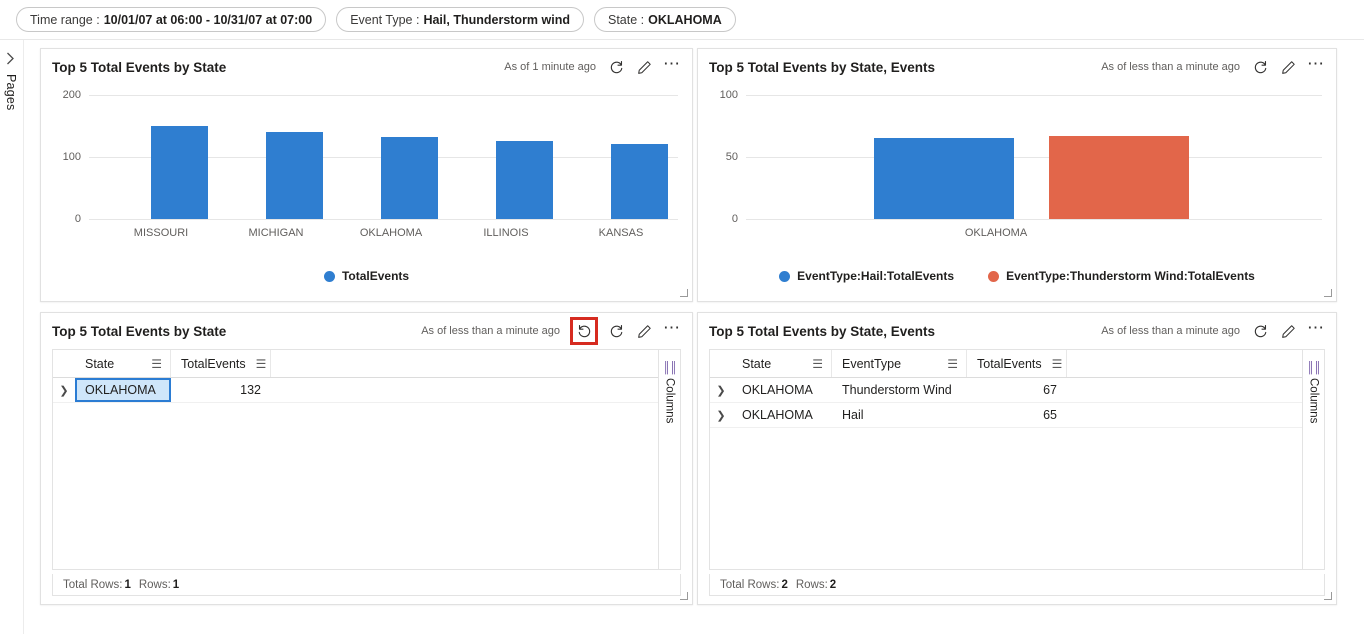 This screenshot has width=1364, height=634. What do you see at coordinates (139, 67) in the screenshot?
I see `panel-title: Top 5 Total Events by State` at bounding box center [139, 67].